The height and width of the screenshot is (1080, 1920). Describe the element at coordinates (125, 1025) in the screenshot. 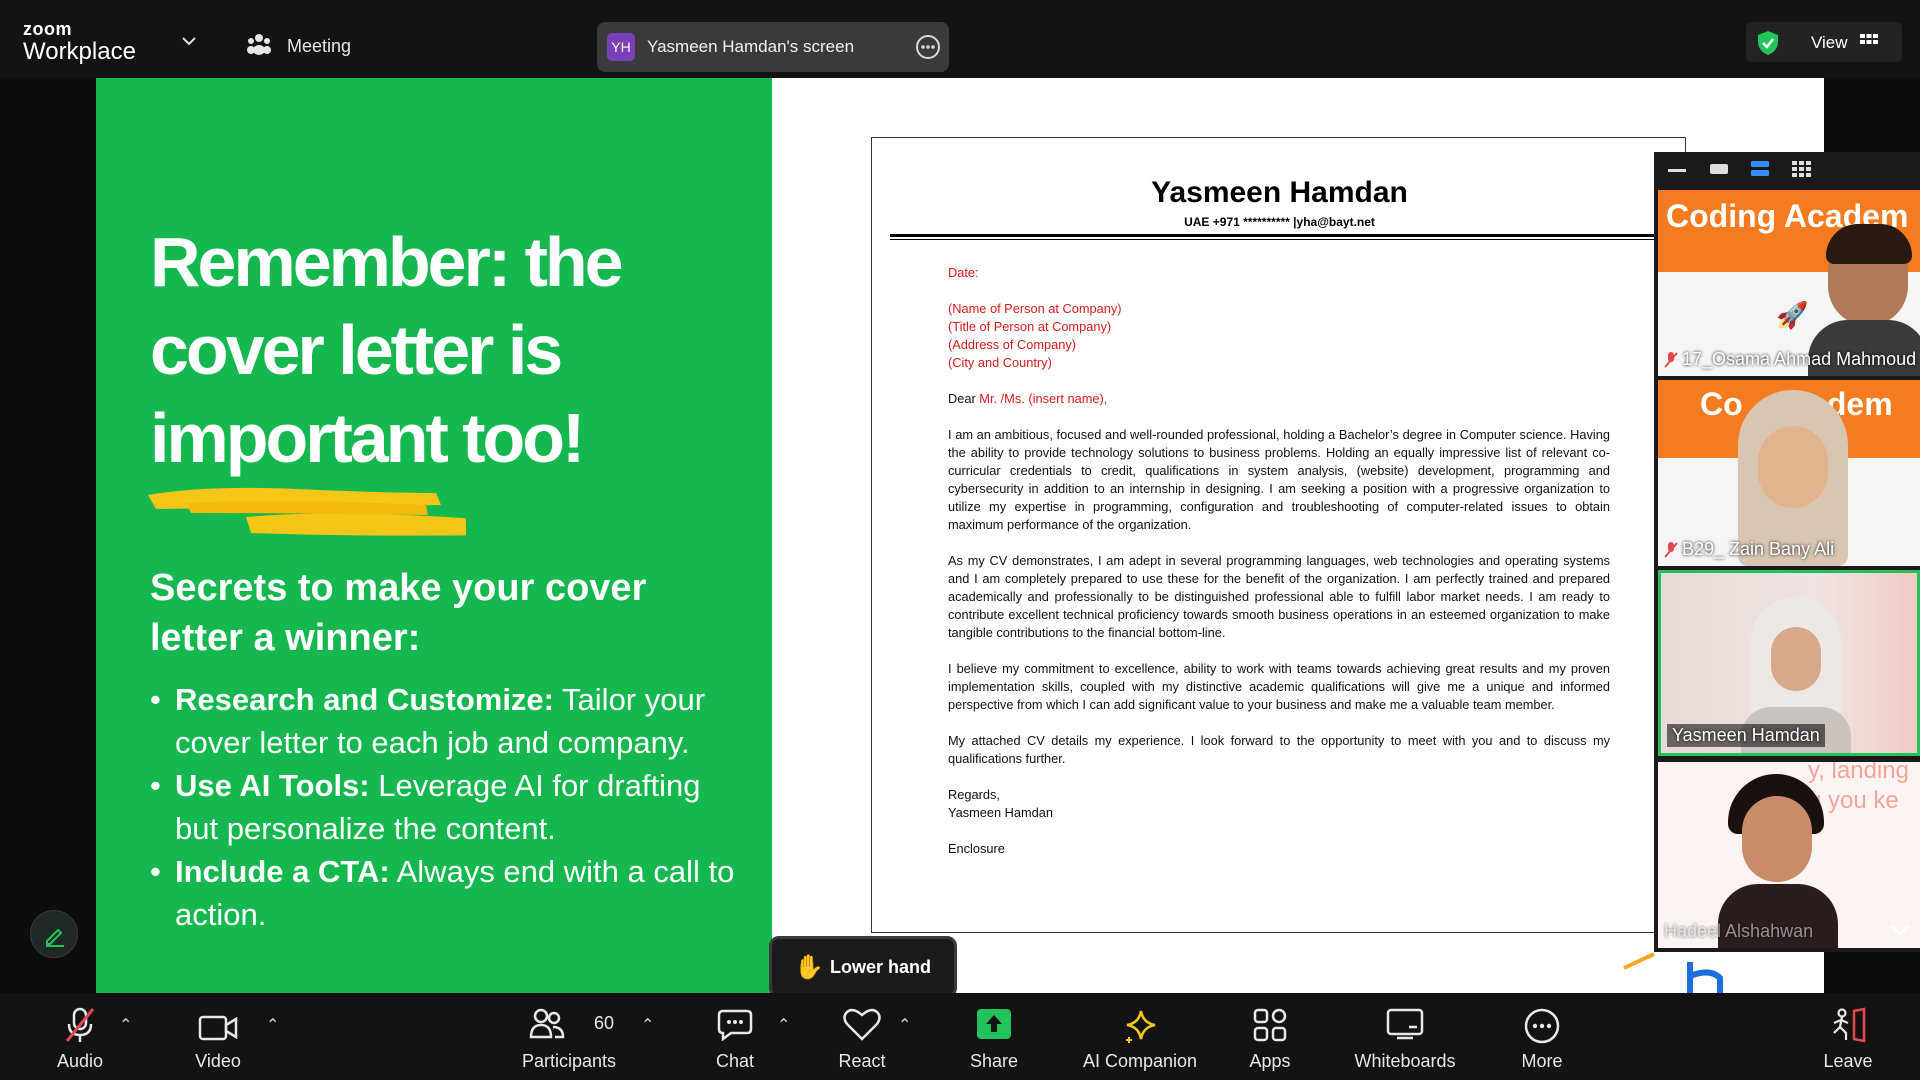

I see `audio-options-caret: ⌃` at that location.